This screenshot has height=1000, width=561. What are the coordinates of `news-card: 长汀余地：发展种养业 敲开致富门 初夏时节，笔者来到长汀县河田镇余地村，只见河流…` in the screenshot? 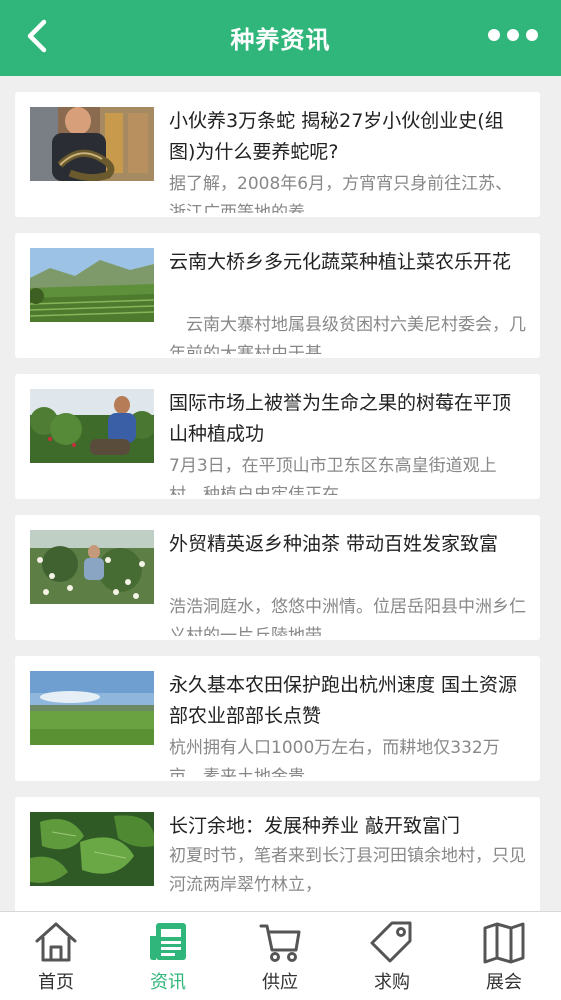 It's located at (277, 859).